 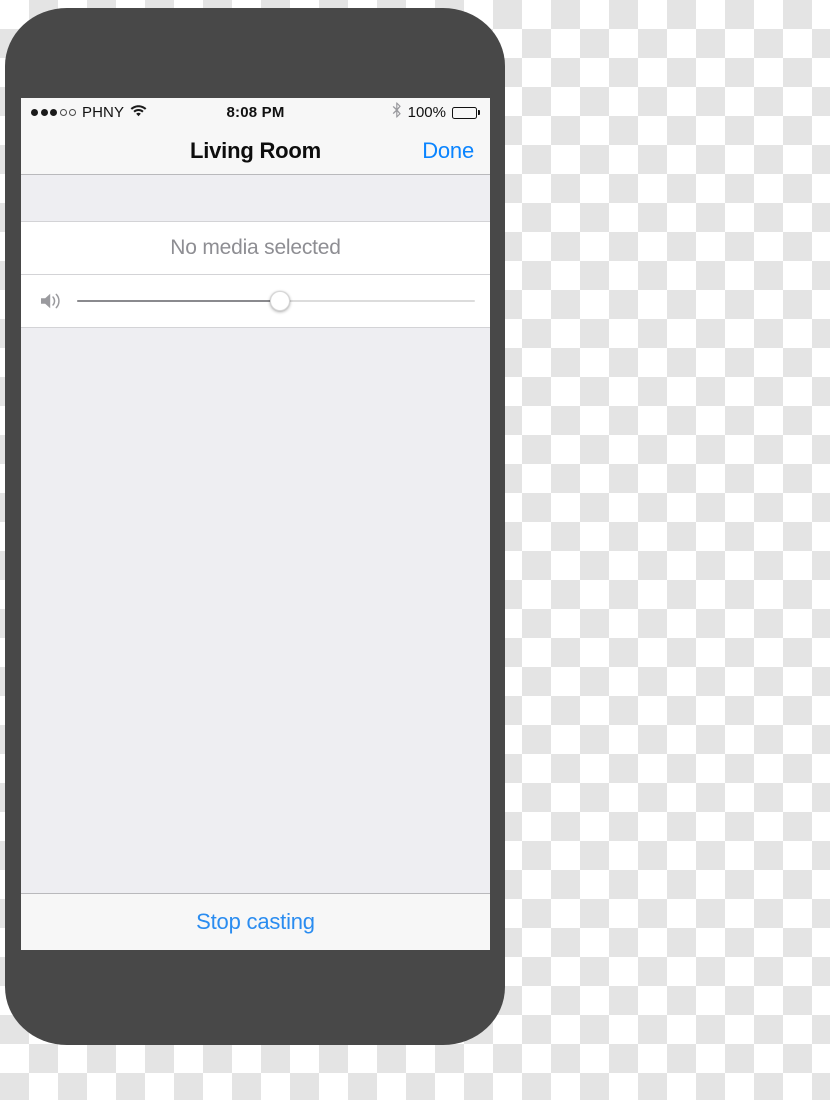 I want to click on volume-slider-thumb, so click(x=279, y=301).